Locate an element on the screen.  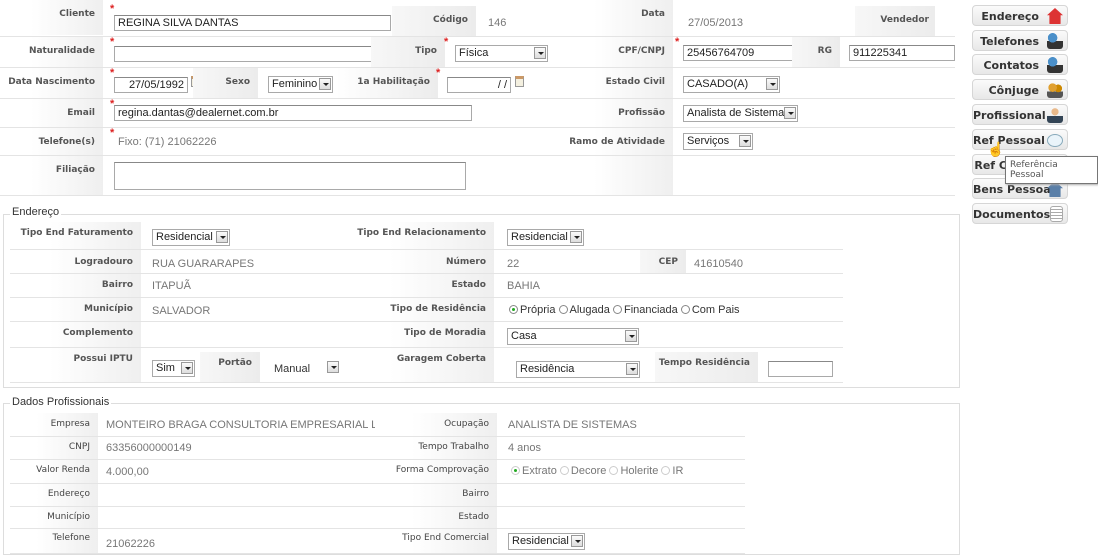
habilitacao-input: / / is located at coordinates (479, 85).